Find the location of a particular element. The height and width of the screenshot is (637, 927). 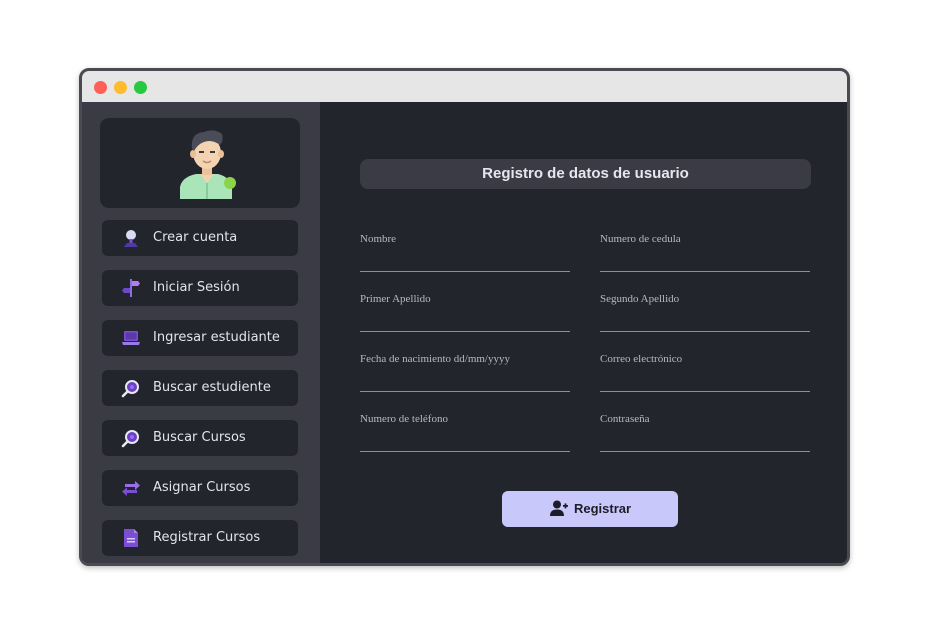

contrasena-label: Contraseña is located at coordinates (625, 419).